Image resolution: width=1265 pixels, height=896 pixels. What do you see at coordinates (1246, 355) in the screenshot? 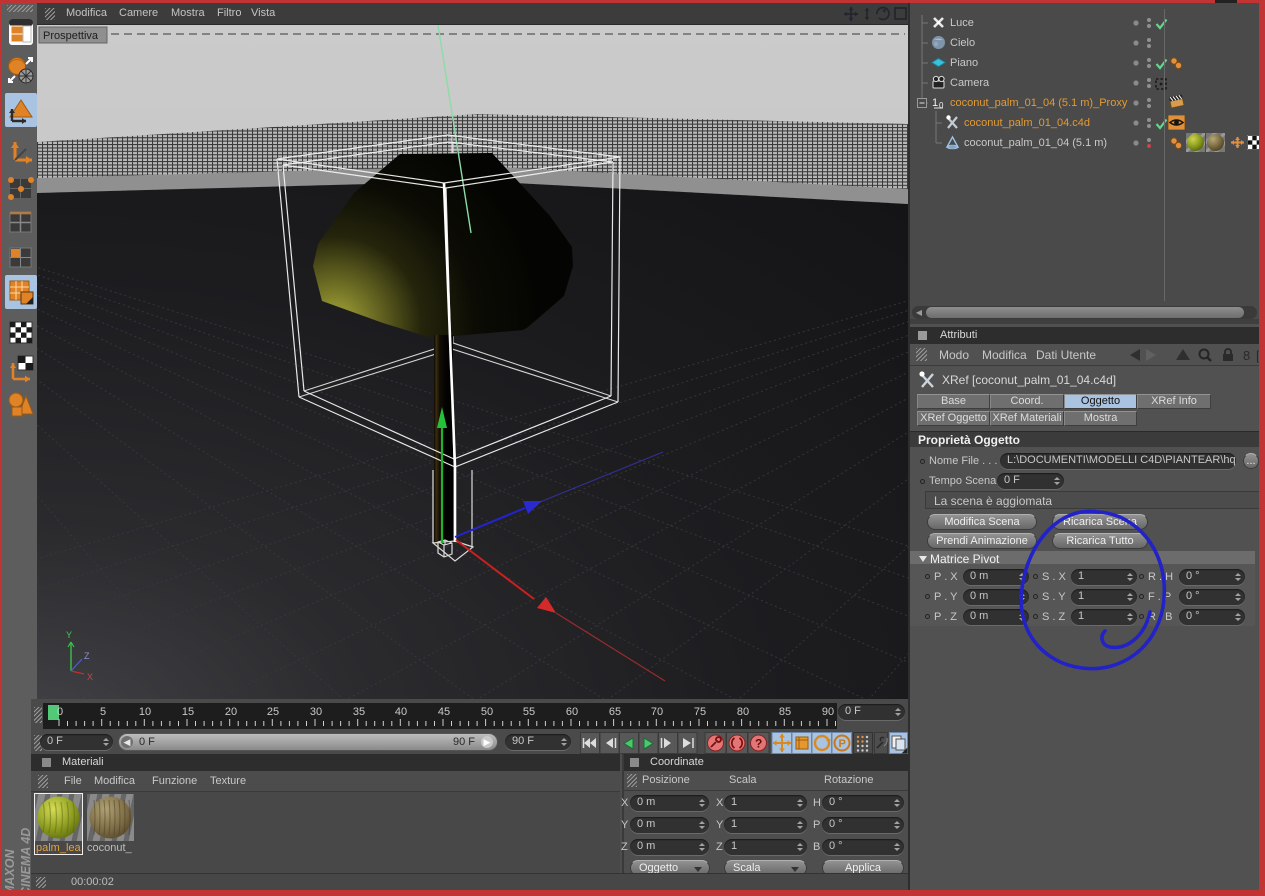
I see `svg-text: 8` at bounding box center [1246, 355].